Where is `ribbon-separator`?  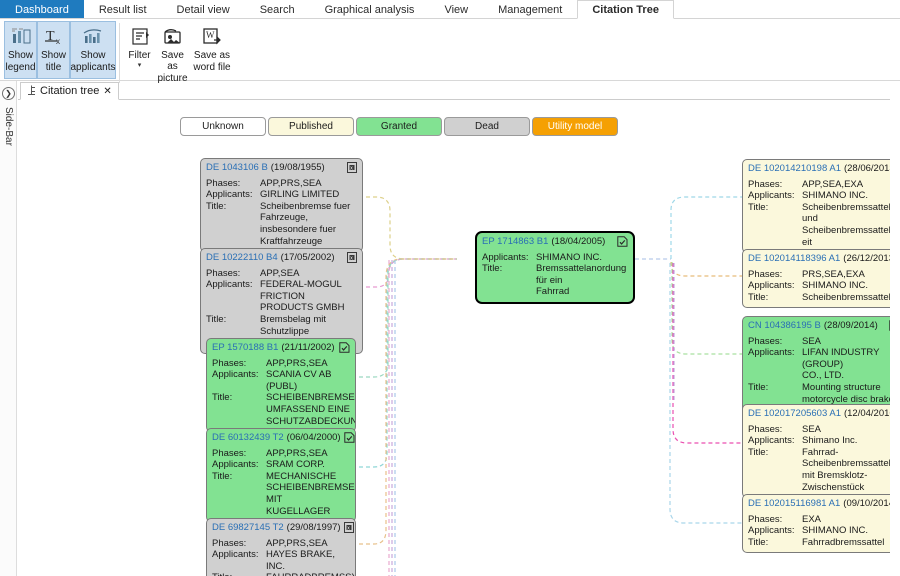
ribbon-separator is located at coordinates (119, 53).